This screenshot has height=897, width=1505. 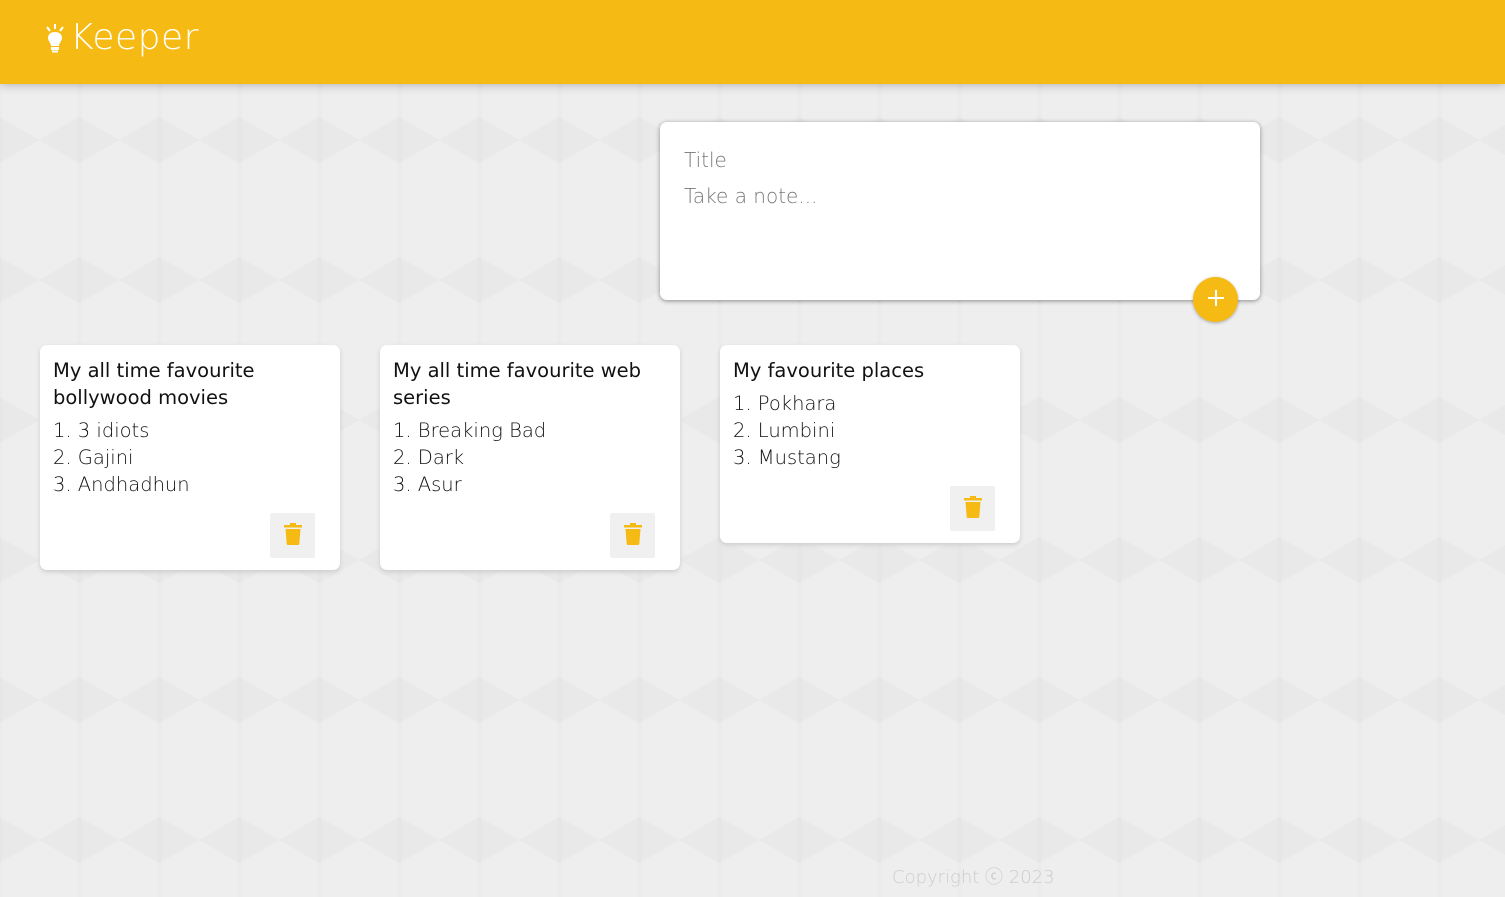 What do you see at coordinates (829, 370) in the screenshot?
I see `note-title: My favourite places` at bounding box center [829, 370].